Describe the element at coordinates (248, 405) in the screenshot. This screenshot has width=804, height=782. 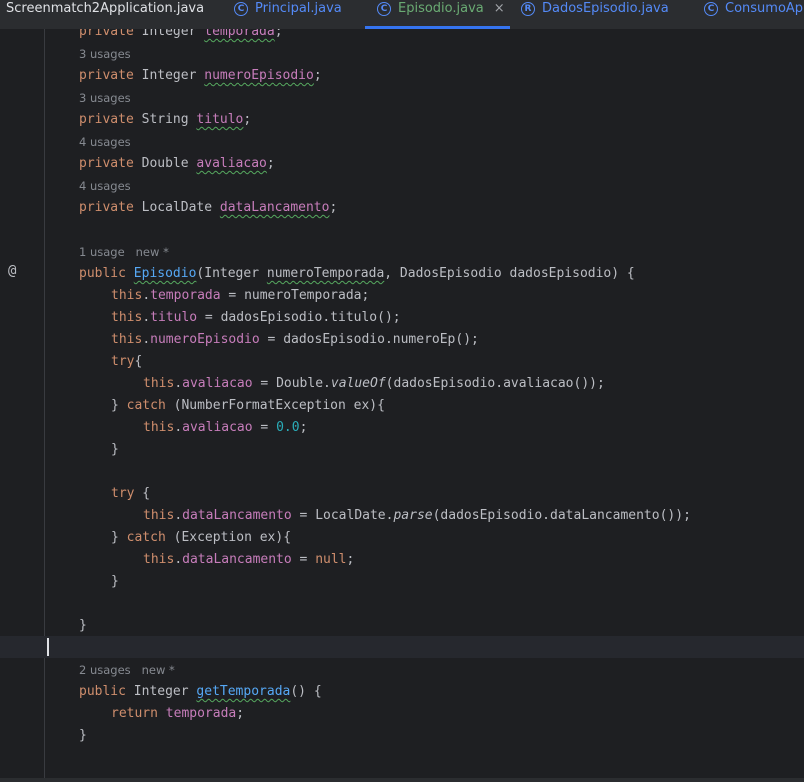
I see `code-line: } catch (NumberFormatException ex){` at that location.